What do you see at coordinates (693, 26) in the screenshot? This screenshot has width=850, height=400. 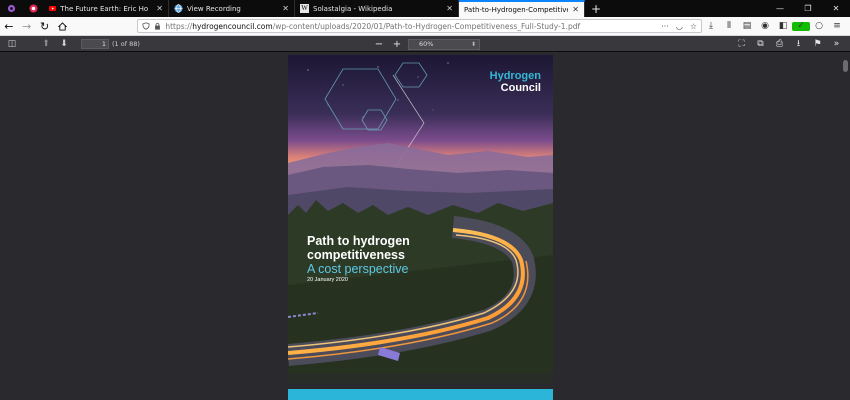 I see `bookmark-star-icon: ☆` at bounding box center [693, 26].